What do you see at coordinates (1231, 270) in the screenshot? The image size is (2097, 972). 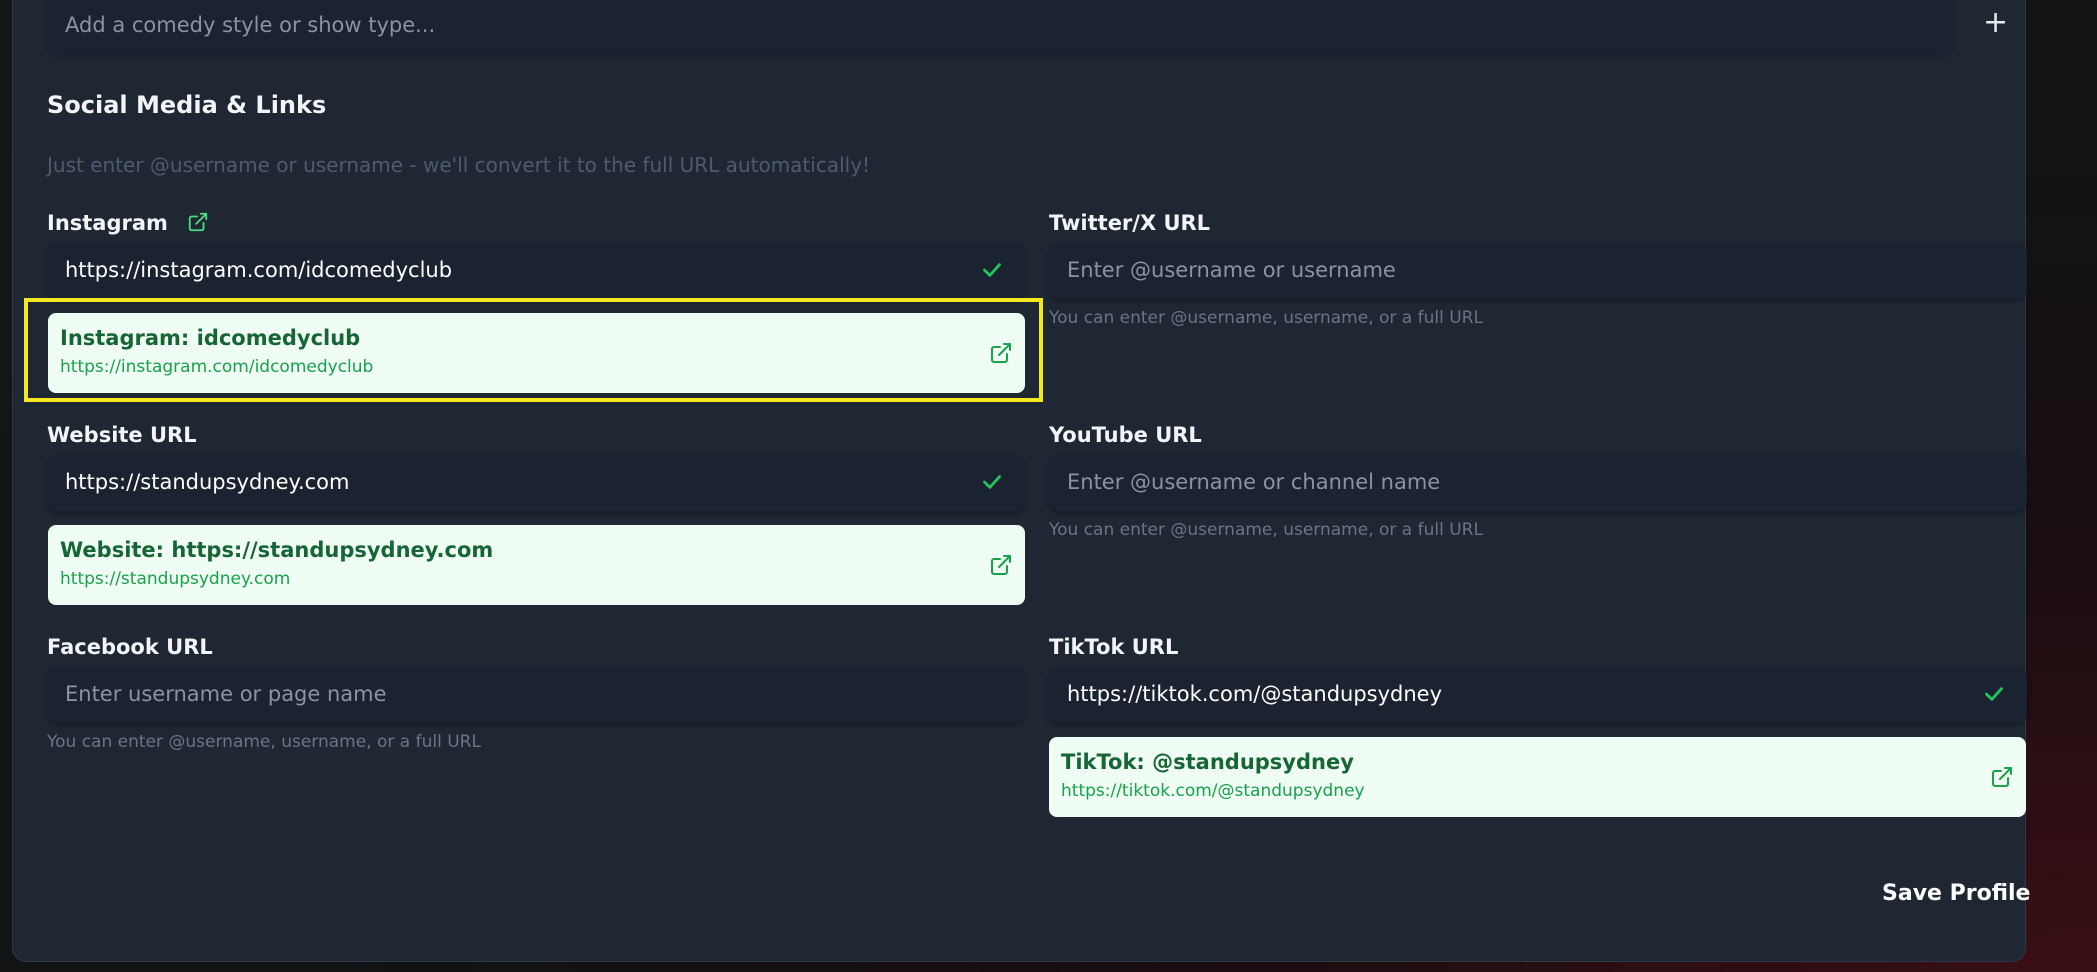 I see `twitter-placeholder: Enter @username or username` at bounding box center [1231, 270].